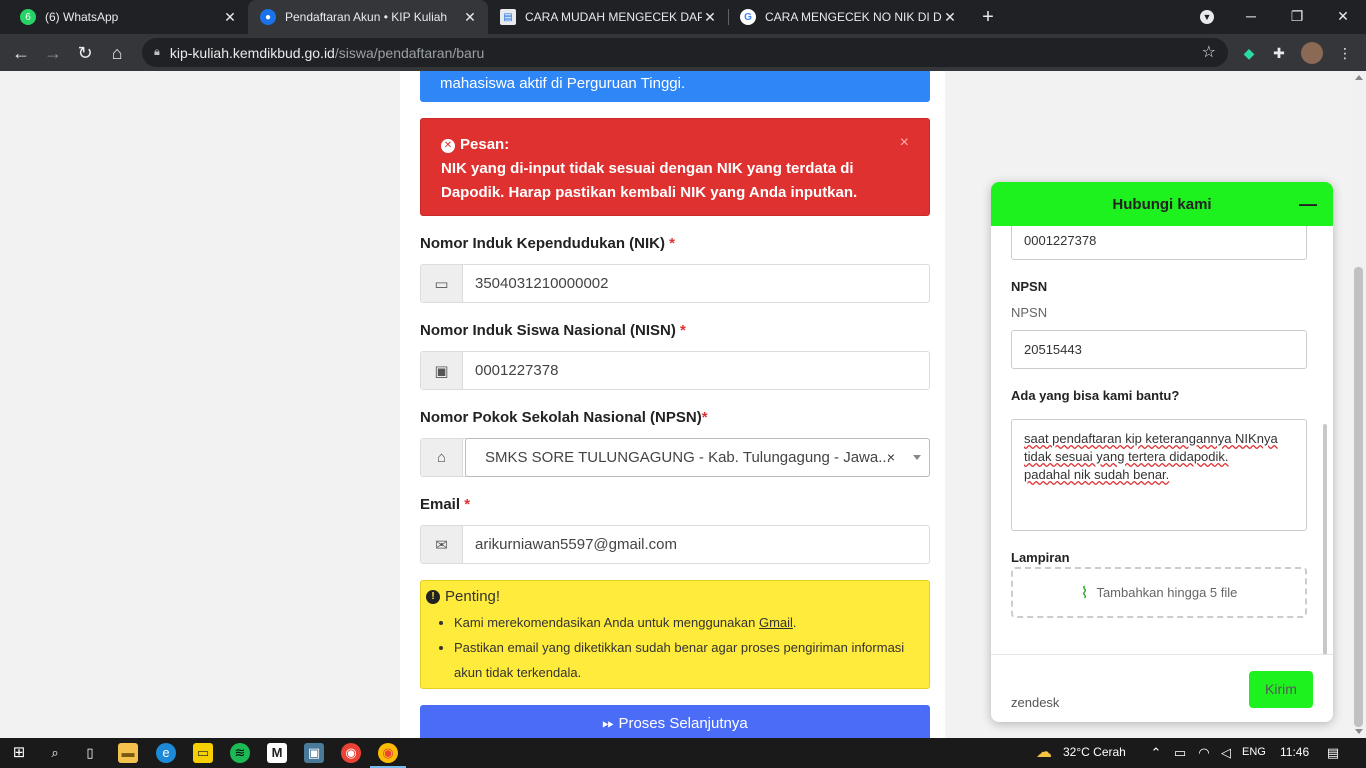 This screenshot has height=768, width=1366. I want to click on select-clear-icon: ×, so click(891, 457).